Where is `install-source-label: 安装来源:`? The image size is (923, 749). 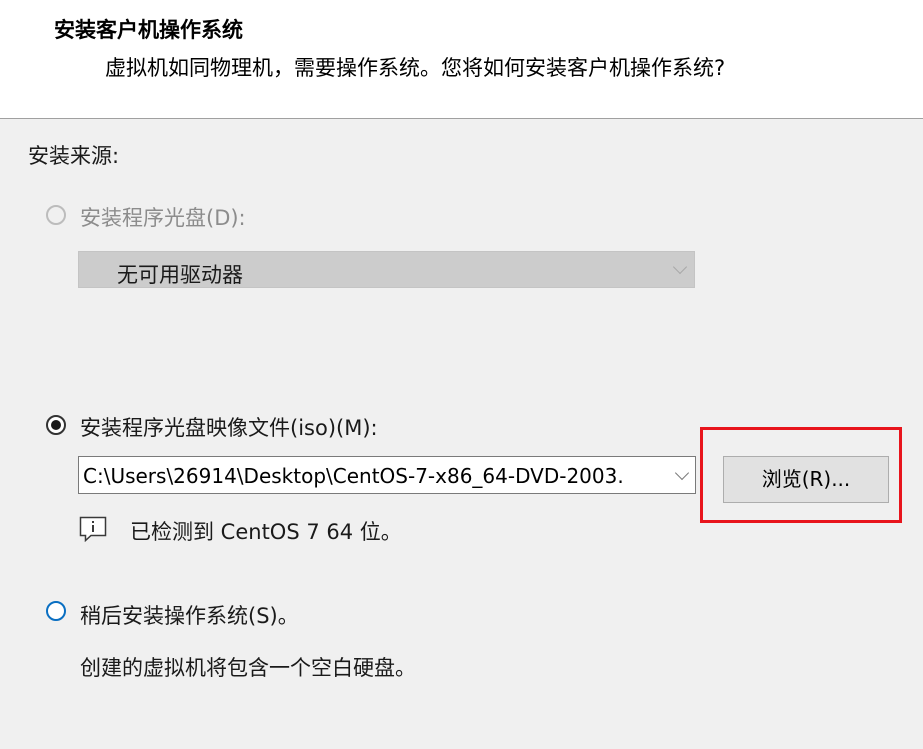 install-source-label: 安装来源: is located at coordinates (74, 156).